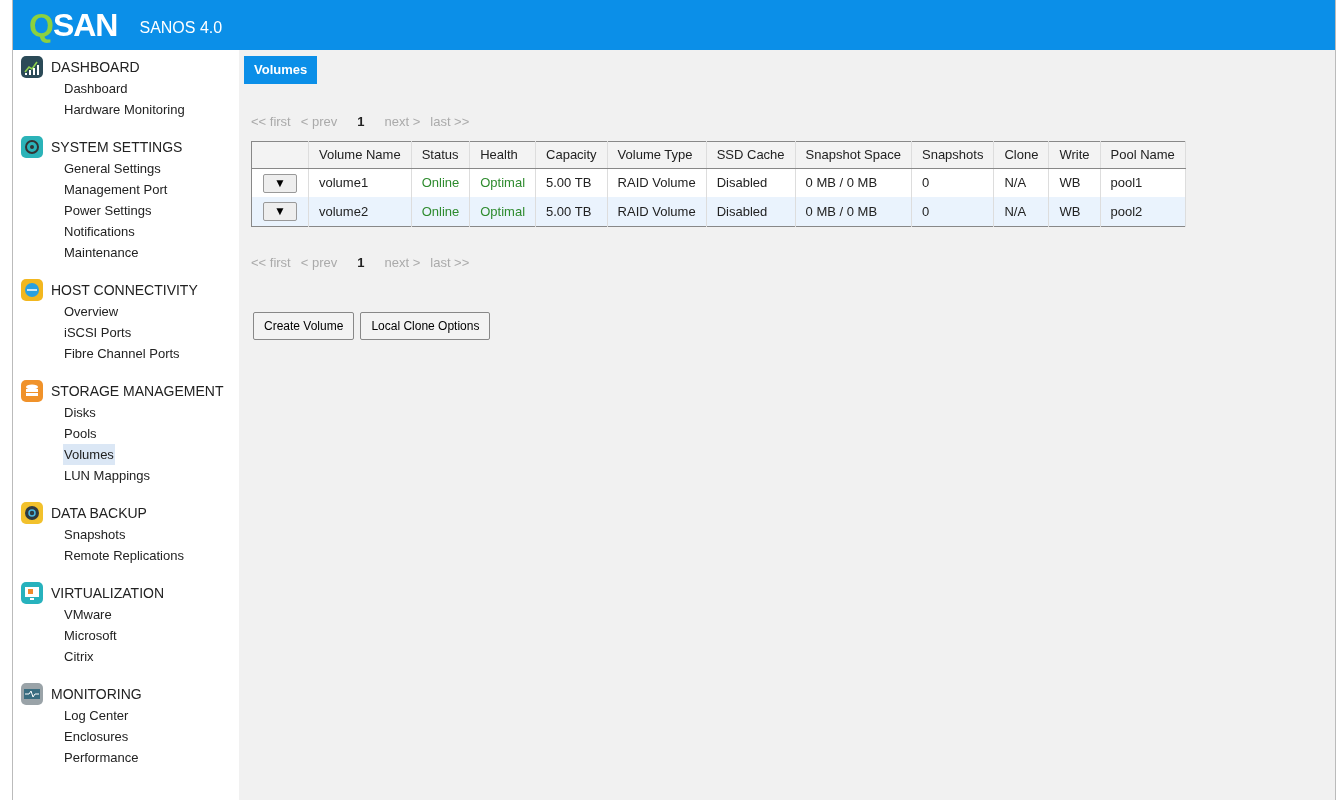 This screenshot has height=800, width=1344. Describe the element at coordinates (112, 168) in the screenshot. I see `sidebar-item: General Settings` at that location.